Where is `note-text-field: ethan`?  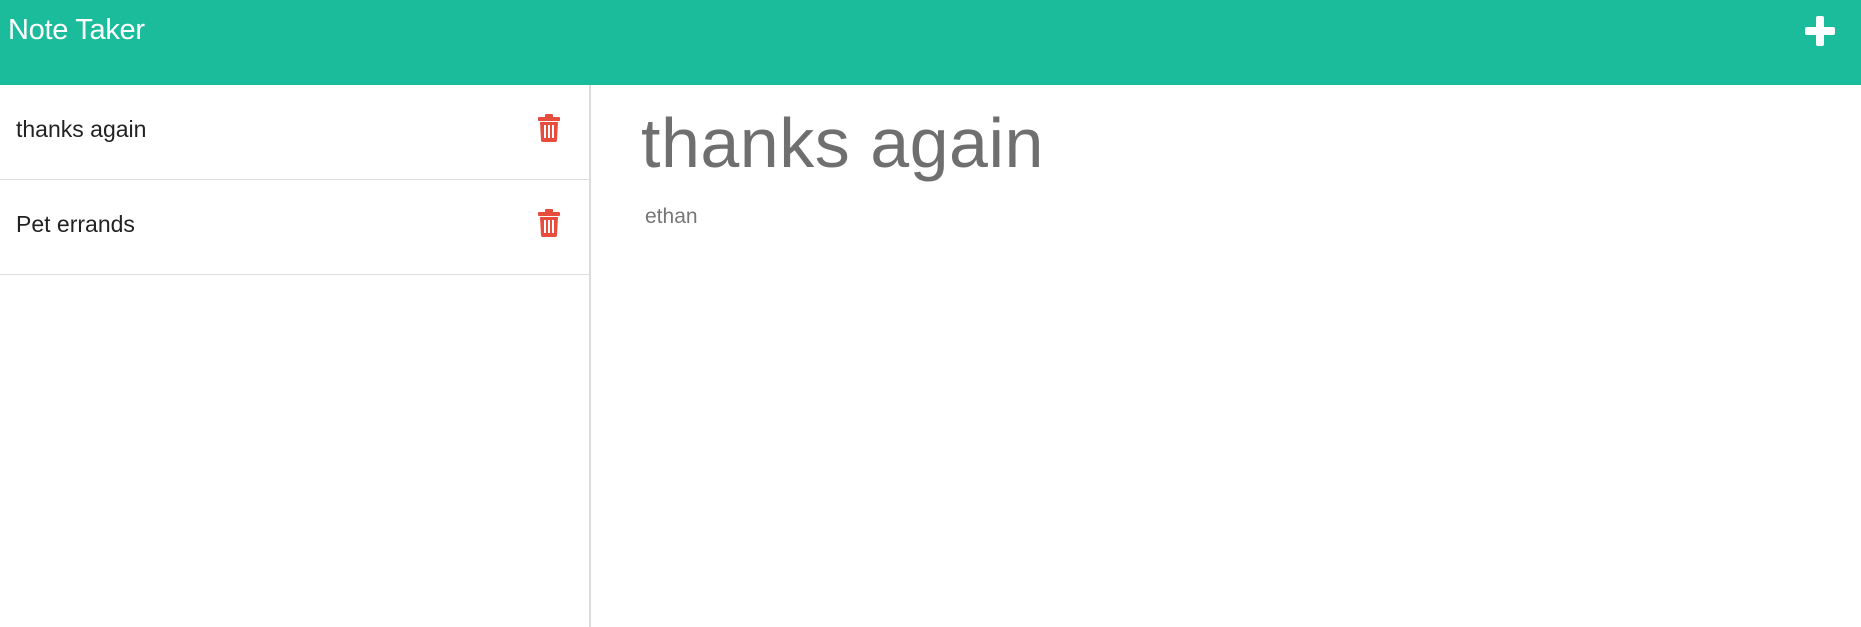 note-text-field: ethan is located at coordinates (671, 217).